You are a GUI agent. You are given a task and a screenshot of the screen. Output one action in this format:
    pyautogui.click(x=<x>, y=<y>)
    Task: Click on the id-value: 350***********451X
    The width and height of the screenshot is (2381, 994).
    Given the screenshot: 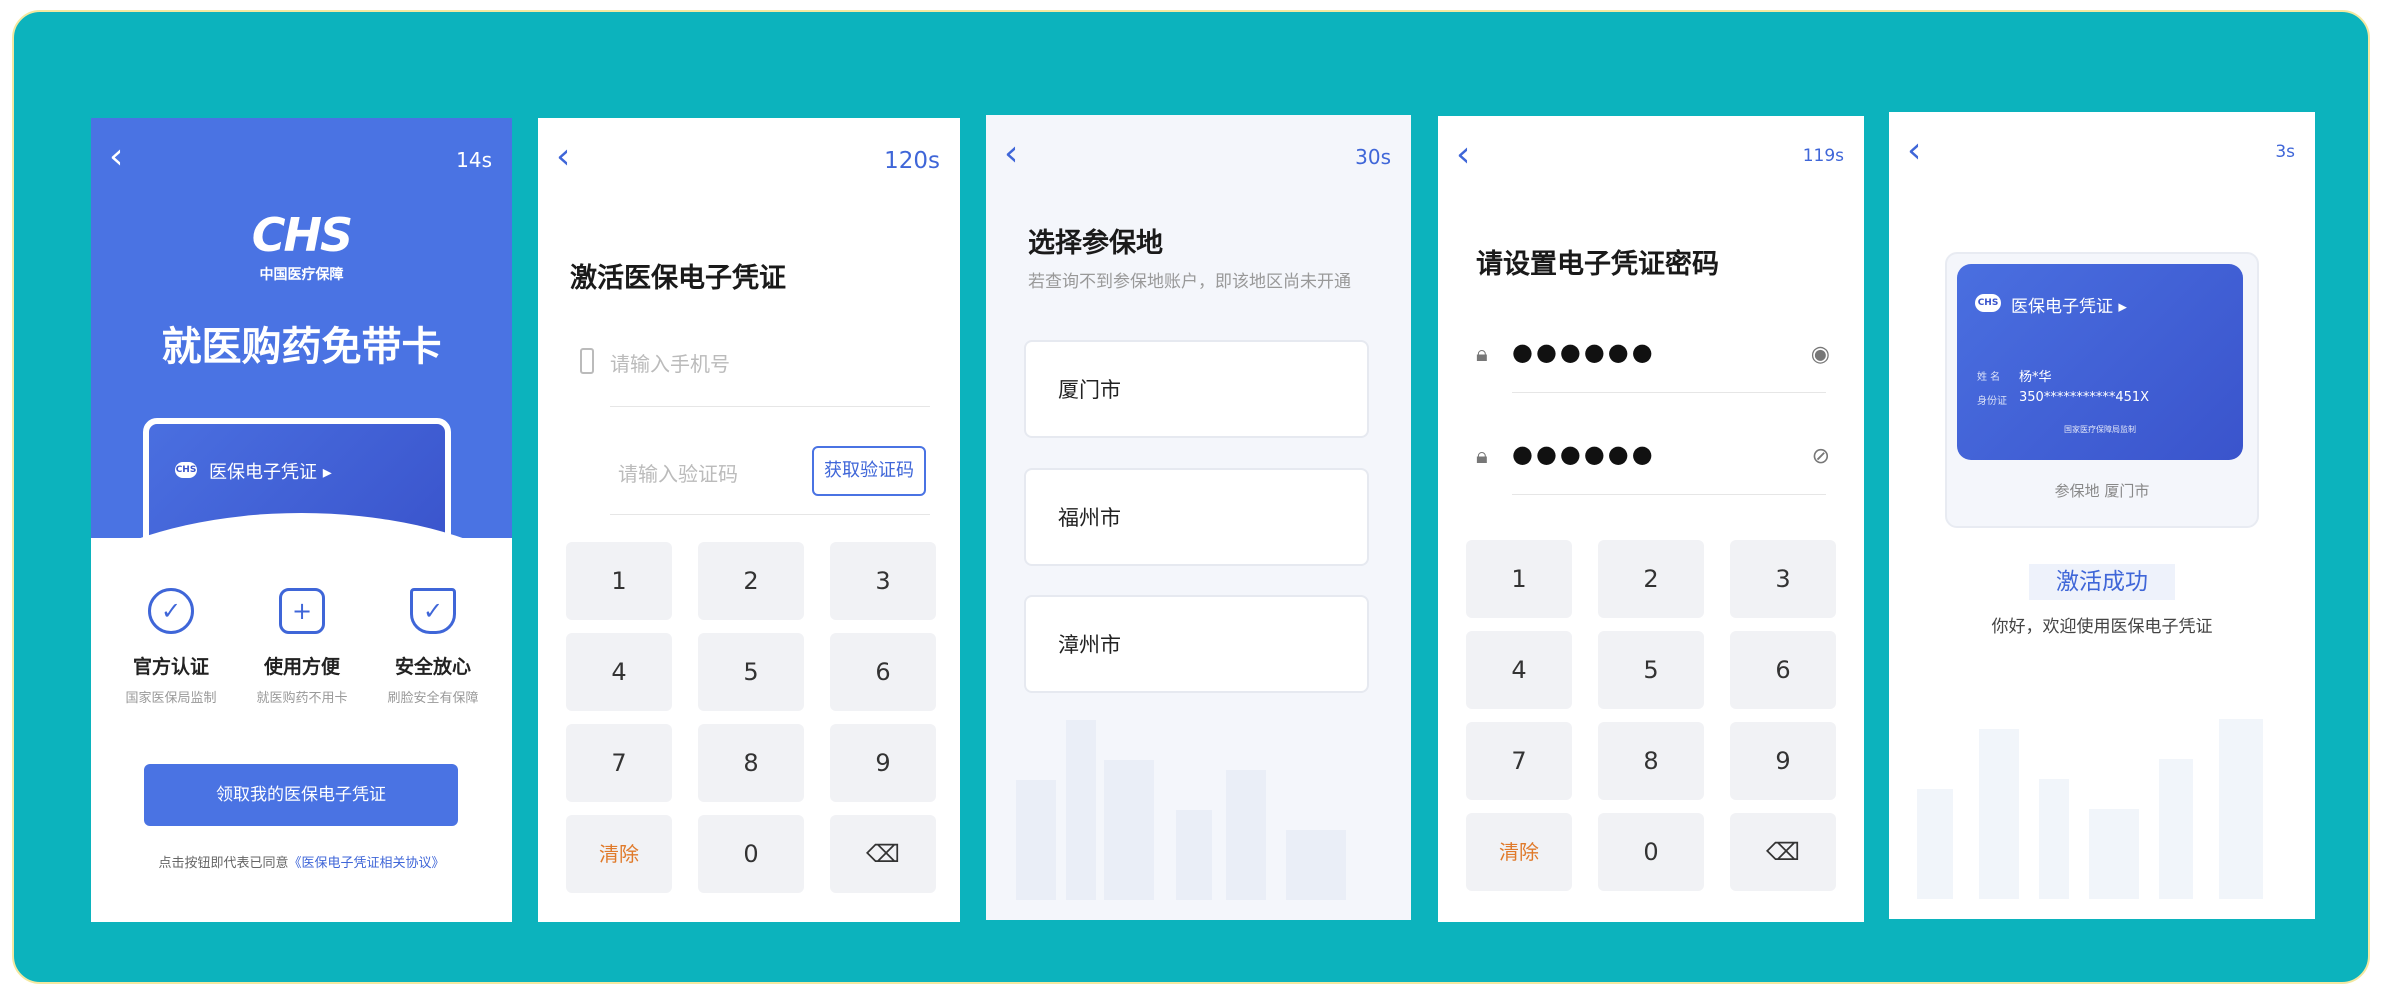 What is the action you would take?
    pyautogui.click(x=2084, y=397)
    